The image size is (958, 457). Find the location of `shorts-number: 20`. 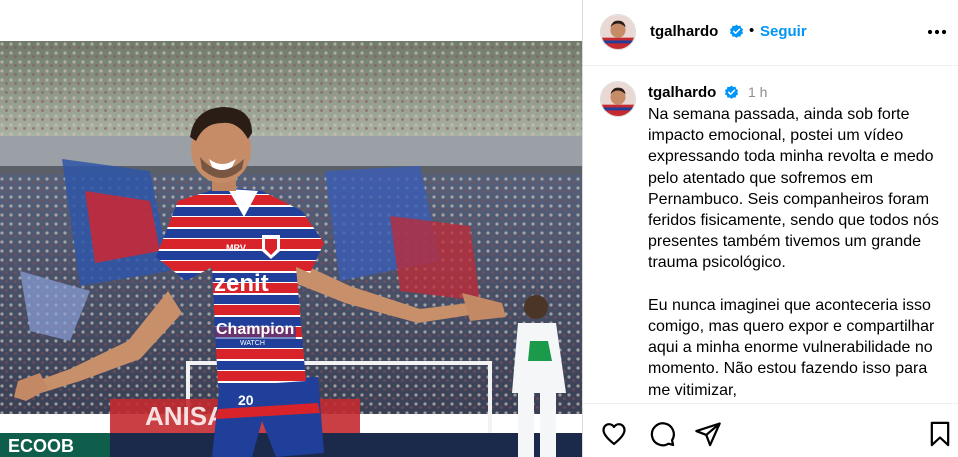

shorts-number: 20 is located at coordinates (246, 400).